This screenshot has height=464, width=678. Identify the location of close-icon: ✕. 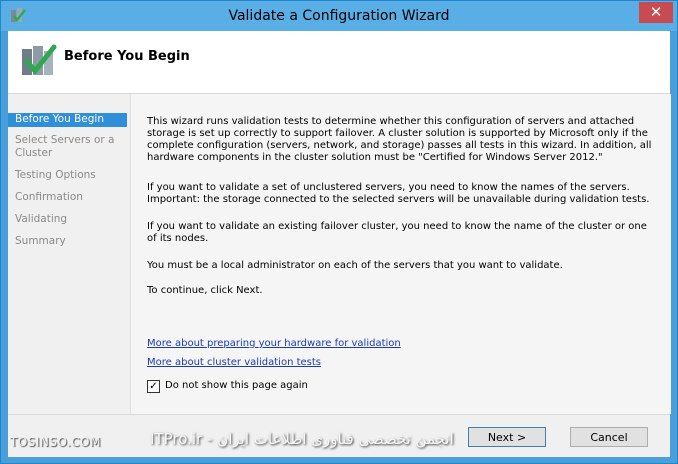
(656, 12).